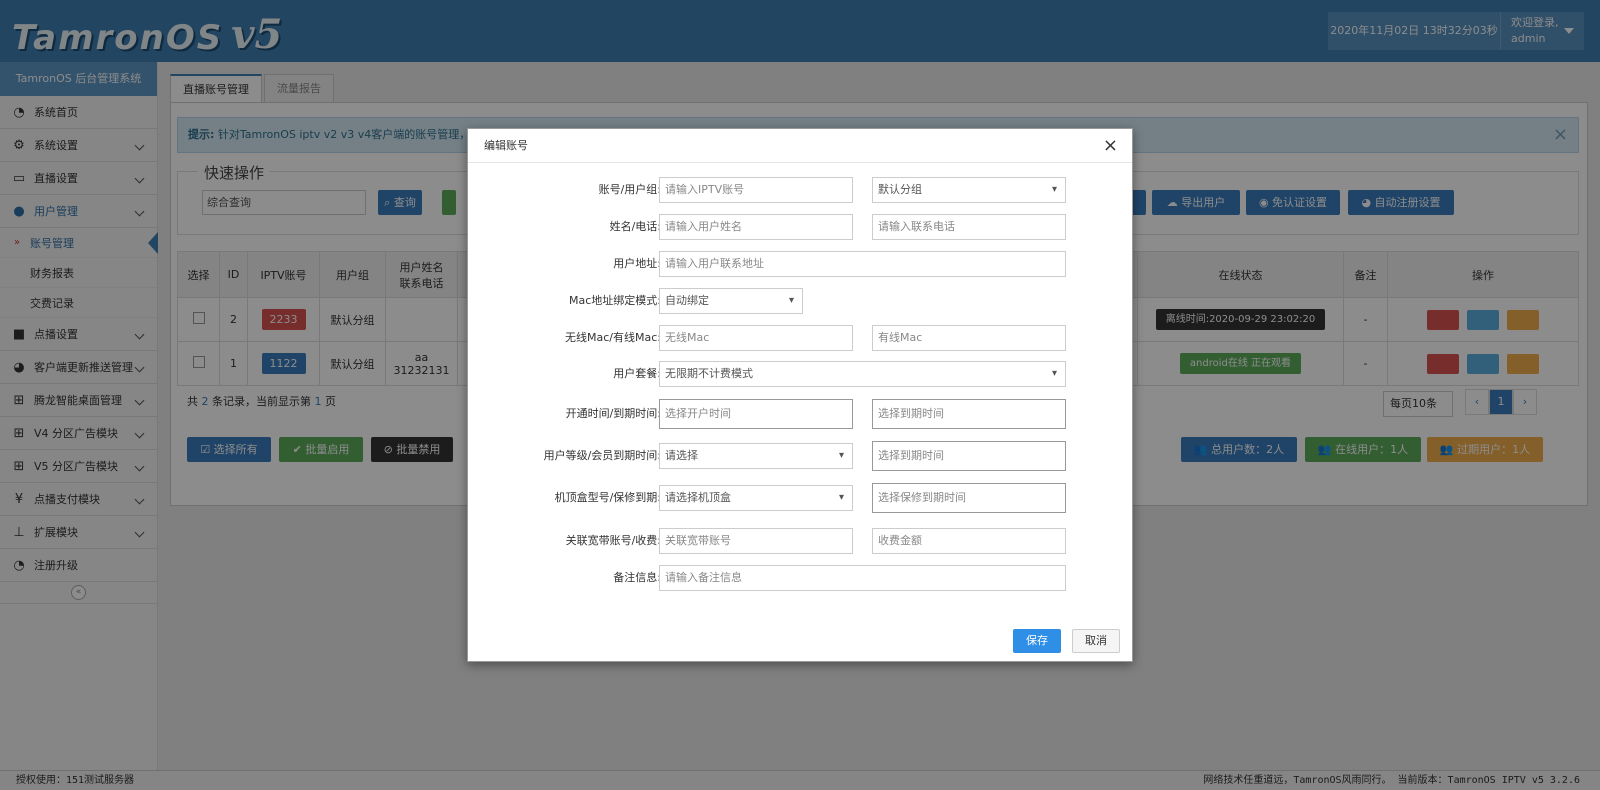 The width and height of the screenshot is (1600, 790). I want to click on row-broadband: 关联宽带账号/收费: 关联宽带账号 收费金额, so click(801, 541).